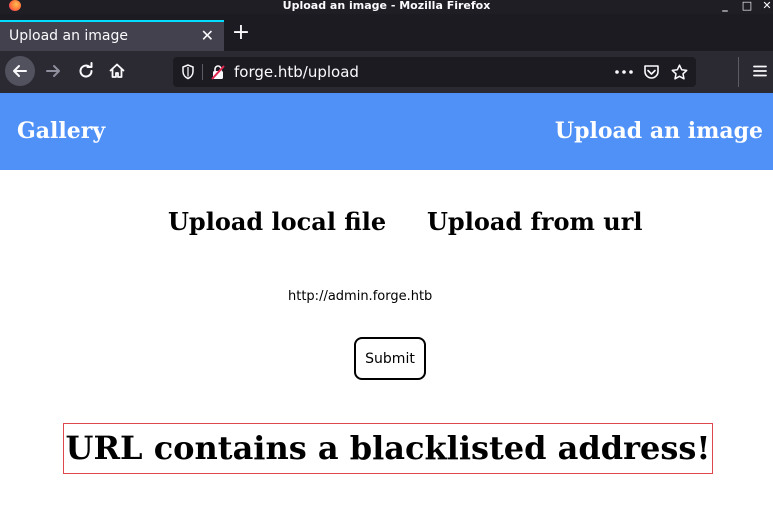 The image size is (773, 526). I want to click on back-button, so click(20, 71).